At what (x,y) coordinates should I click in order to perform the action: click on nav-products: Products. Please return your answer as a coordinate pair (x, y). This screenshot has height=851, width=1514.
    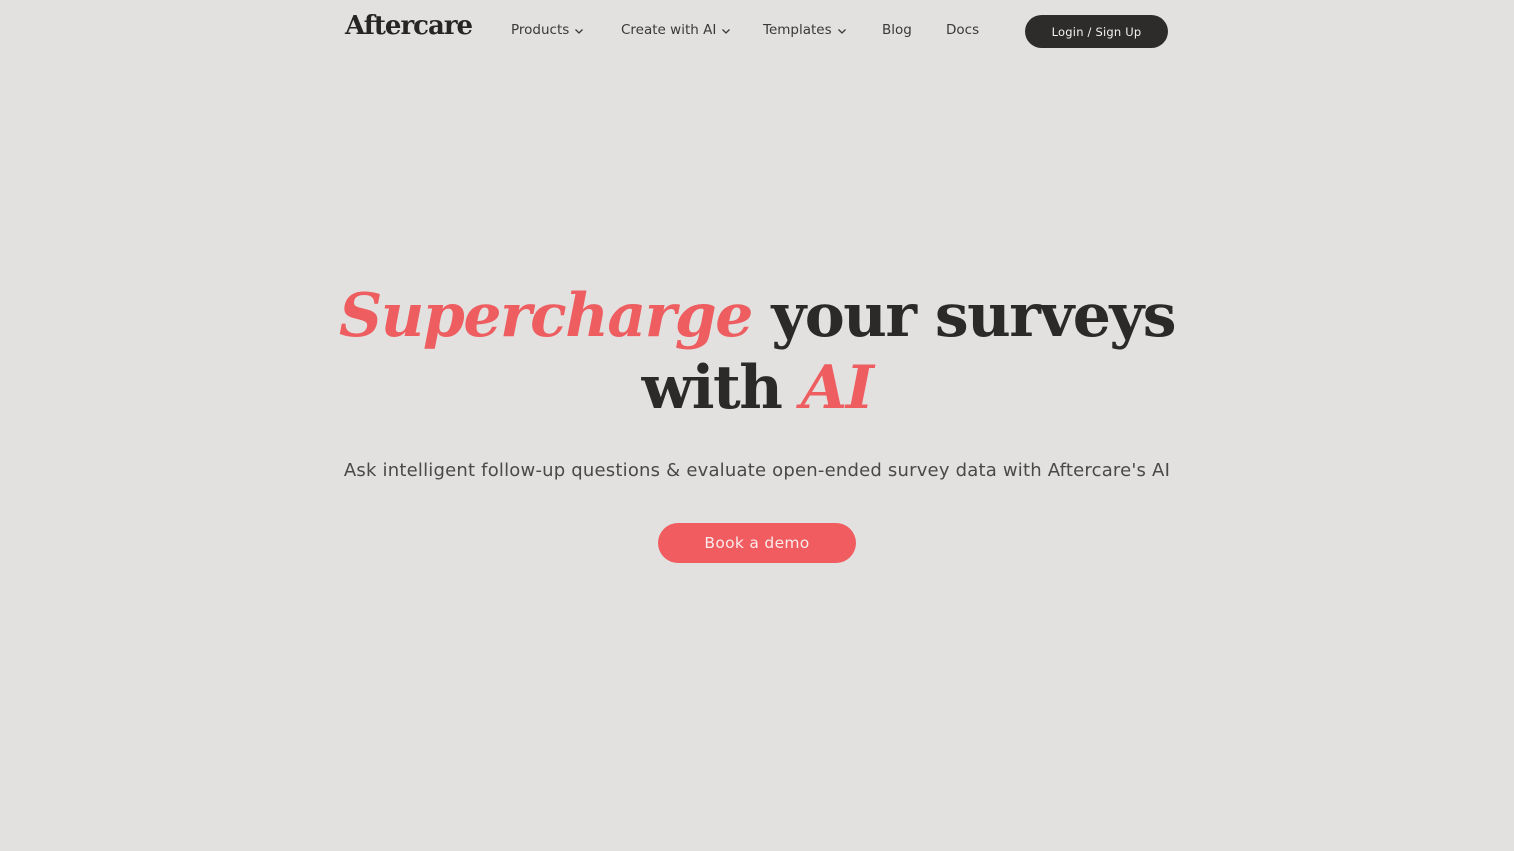
    Looking at the image, I should click on (548, 30).